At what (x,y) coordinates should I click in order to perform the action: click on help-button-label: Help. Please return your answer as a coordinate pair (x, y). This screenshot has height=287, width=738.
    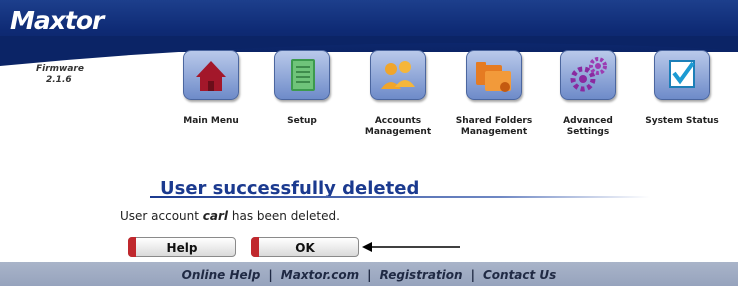
    Looking at the image, I should click on (182, 248).